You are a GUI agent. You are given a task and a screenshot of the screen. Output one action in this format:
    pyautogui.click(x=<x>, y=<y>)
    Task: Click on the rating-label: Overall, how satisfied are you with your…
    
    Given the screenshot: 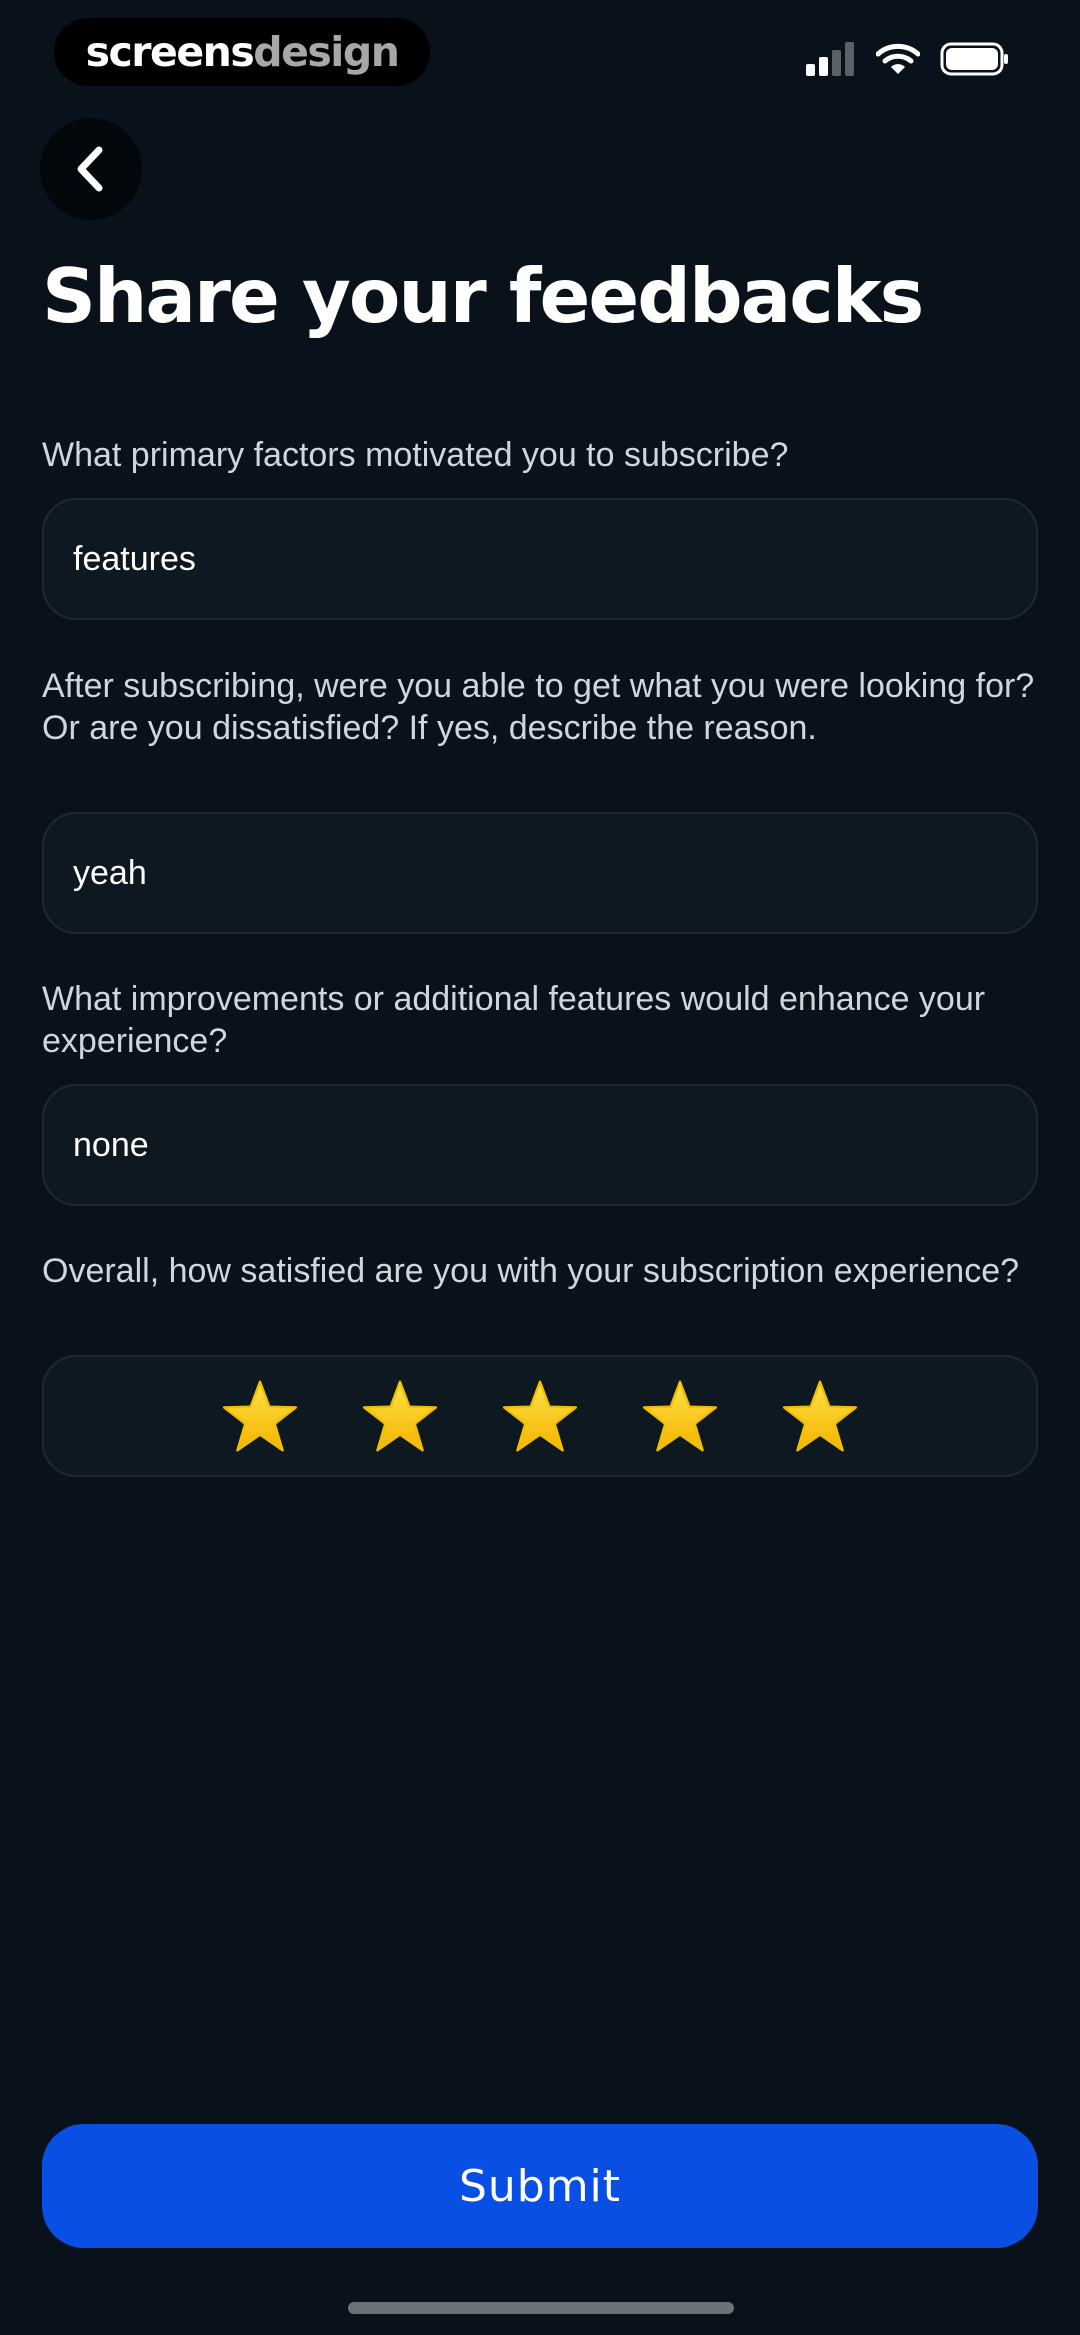 What is the action you would take?
    pyautogui.click(x=531, y=1271)
    